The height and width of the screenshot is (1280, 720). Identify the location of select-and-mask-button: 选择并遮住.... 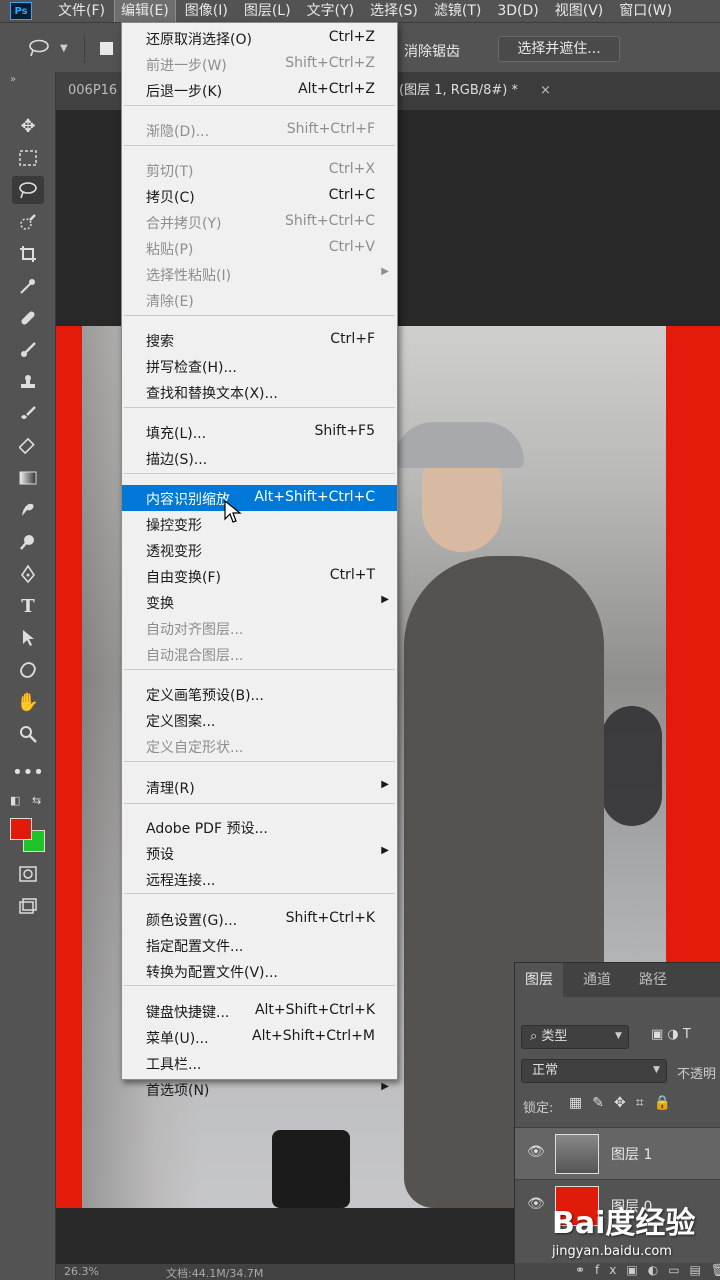
(559, 49).